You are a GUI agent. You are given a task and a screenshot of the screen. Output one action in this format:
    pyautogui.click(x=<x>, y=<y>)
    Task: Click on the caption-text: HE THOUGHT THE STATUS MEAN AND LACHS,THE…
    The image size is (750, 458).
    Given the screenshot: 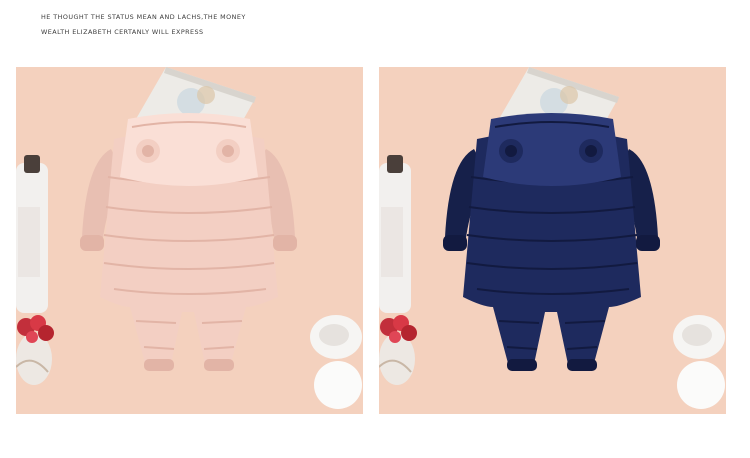 What is the action you would take?
    pyautogui.click(x=251, y=25)
    